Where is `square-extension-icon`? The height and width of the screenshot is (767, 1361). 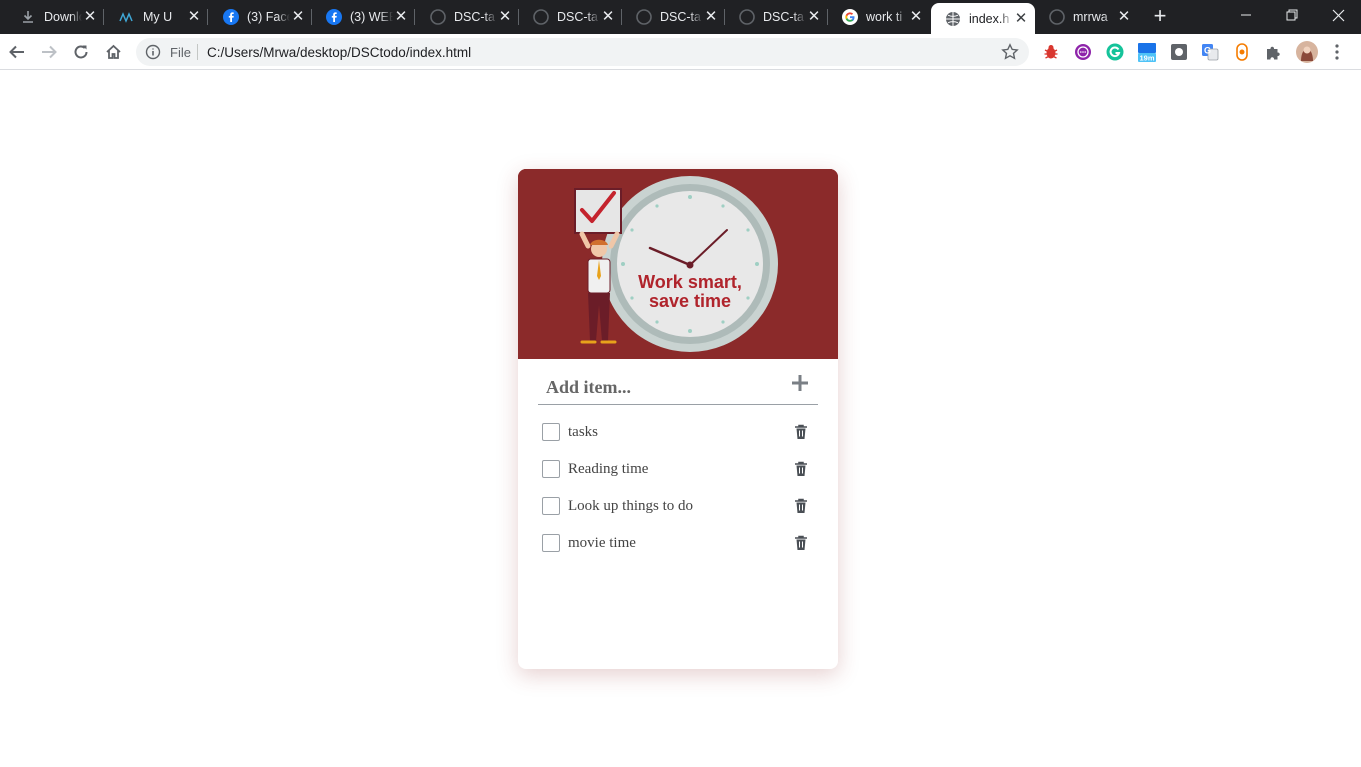 square-extension-icon is located at coordinates (1179, 52).